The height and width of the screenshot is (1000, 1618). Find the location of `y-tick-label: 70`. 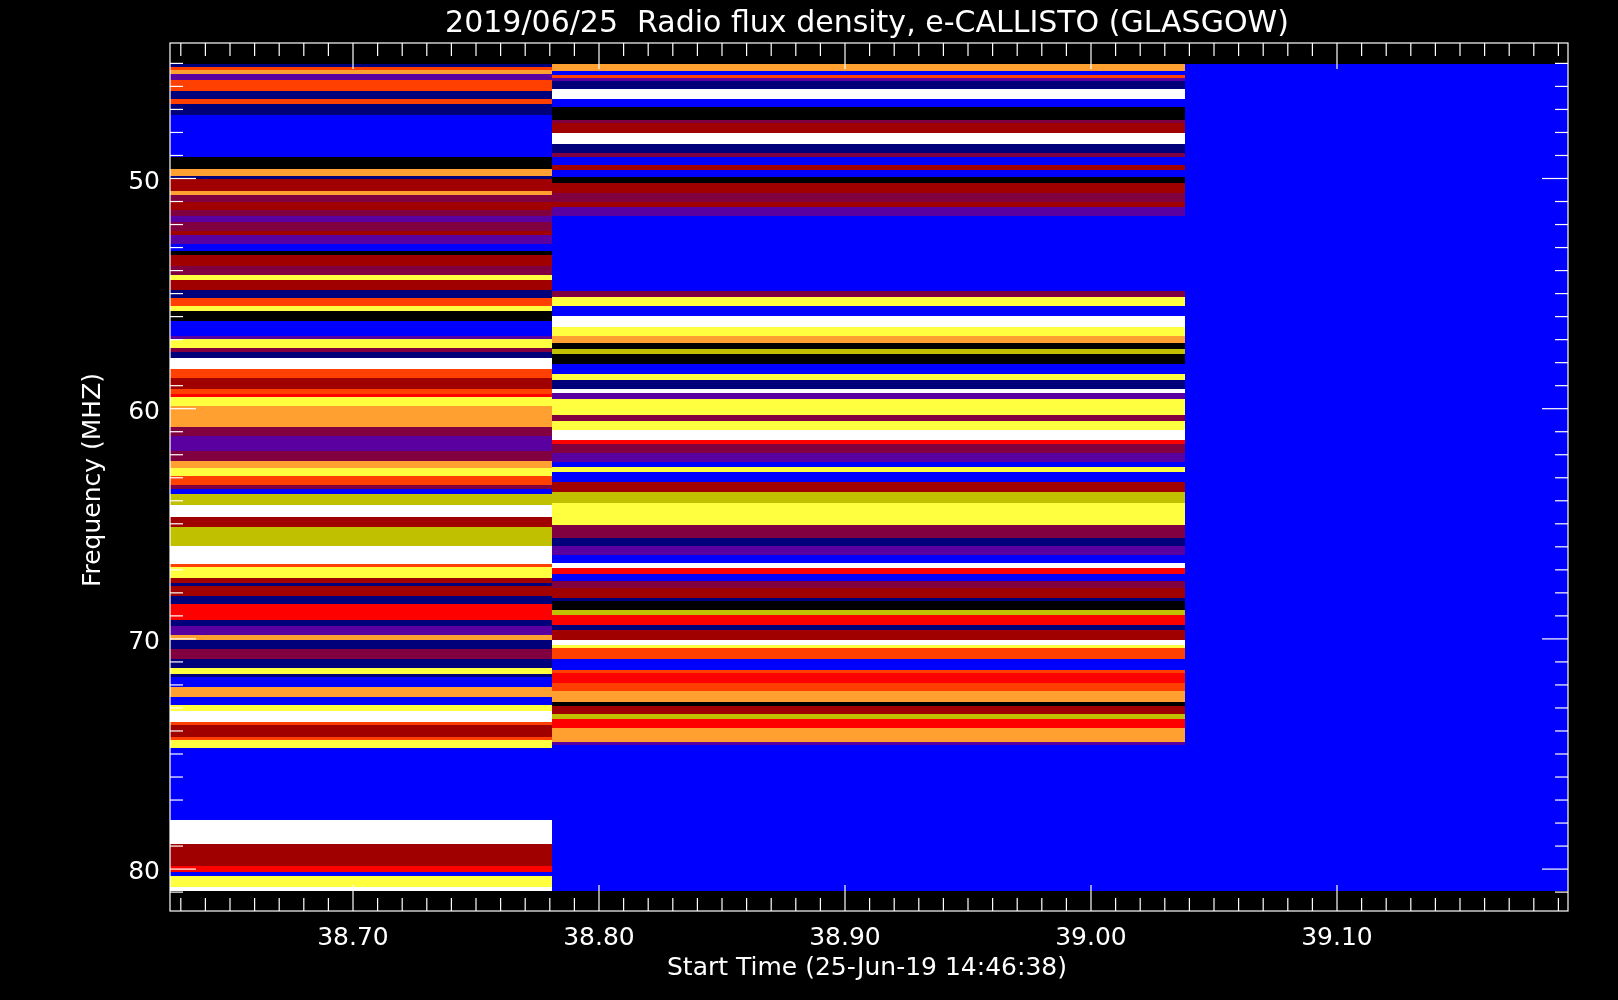

y-tick-label: 70 is located at coordinates (144, 640).